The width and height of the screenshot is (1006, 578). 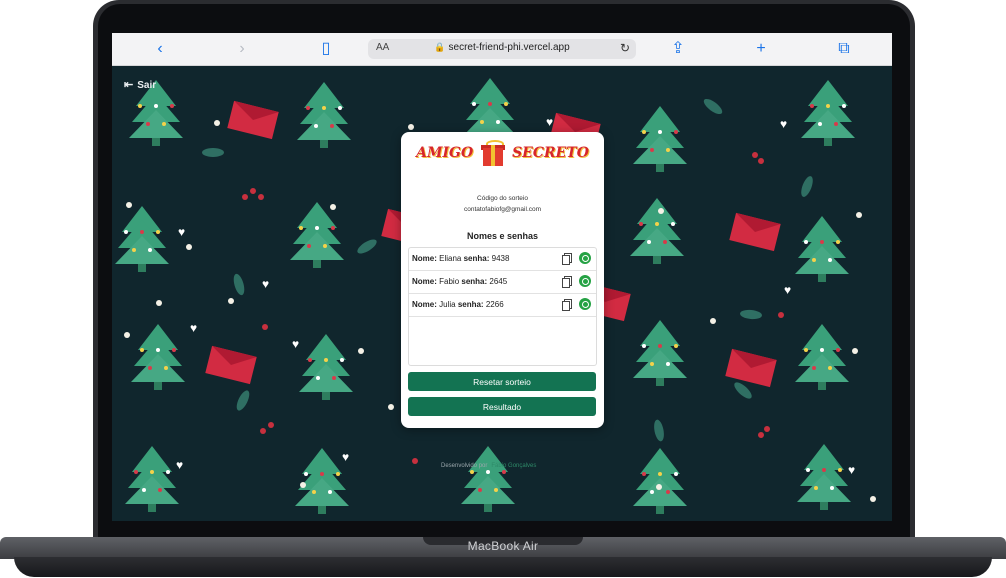 What do you see at coordinates (494, 304) in the screenshot?
I see `participant-password: 2266` at bounding box center [494, 304].